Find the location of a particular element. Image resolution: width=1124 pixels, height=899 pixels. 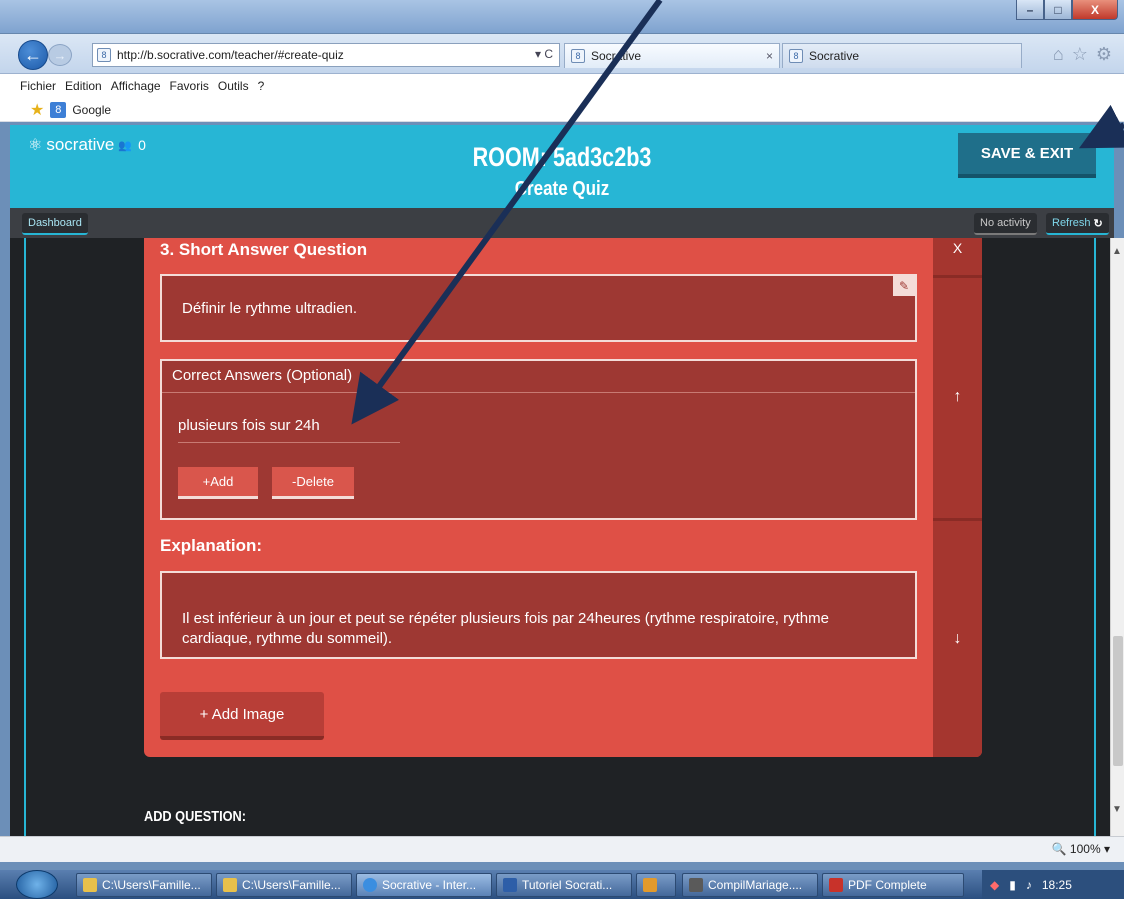

edit-pencil-icon: ✎ is located at coordinates (904, 286).